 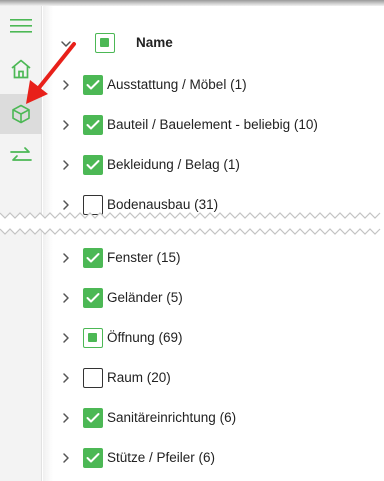 I want to click on row-label: Bauteil / Bauelement - beliebig (10), so click(x=212, y=124).